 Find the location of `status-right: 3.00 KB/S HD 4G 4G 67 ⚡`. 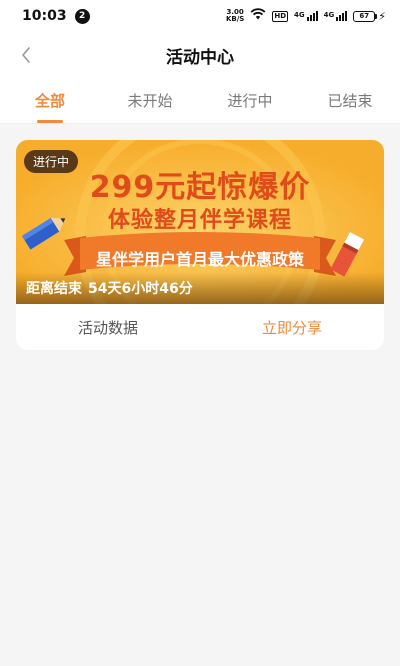

status-right: 3.00 KB/S HD 4G 4G 67 ⚡ is located at coordinates (306, 16).